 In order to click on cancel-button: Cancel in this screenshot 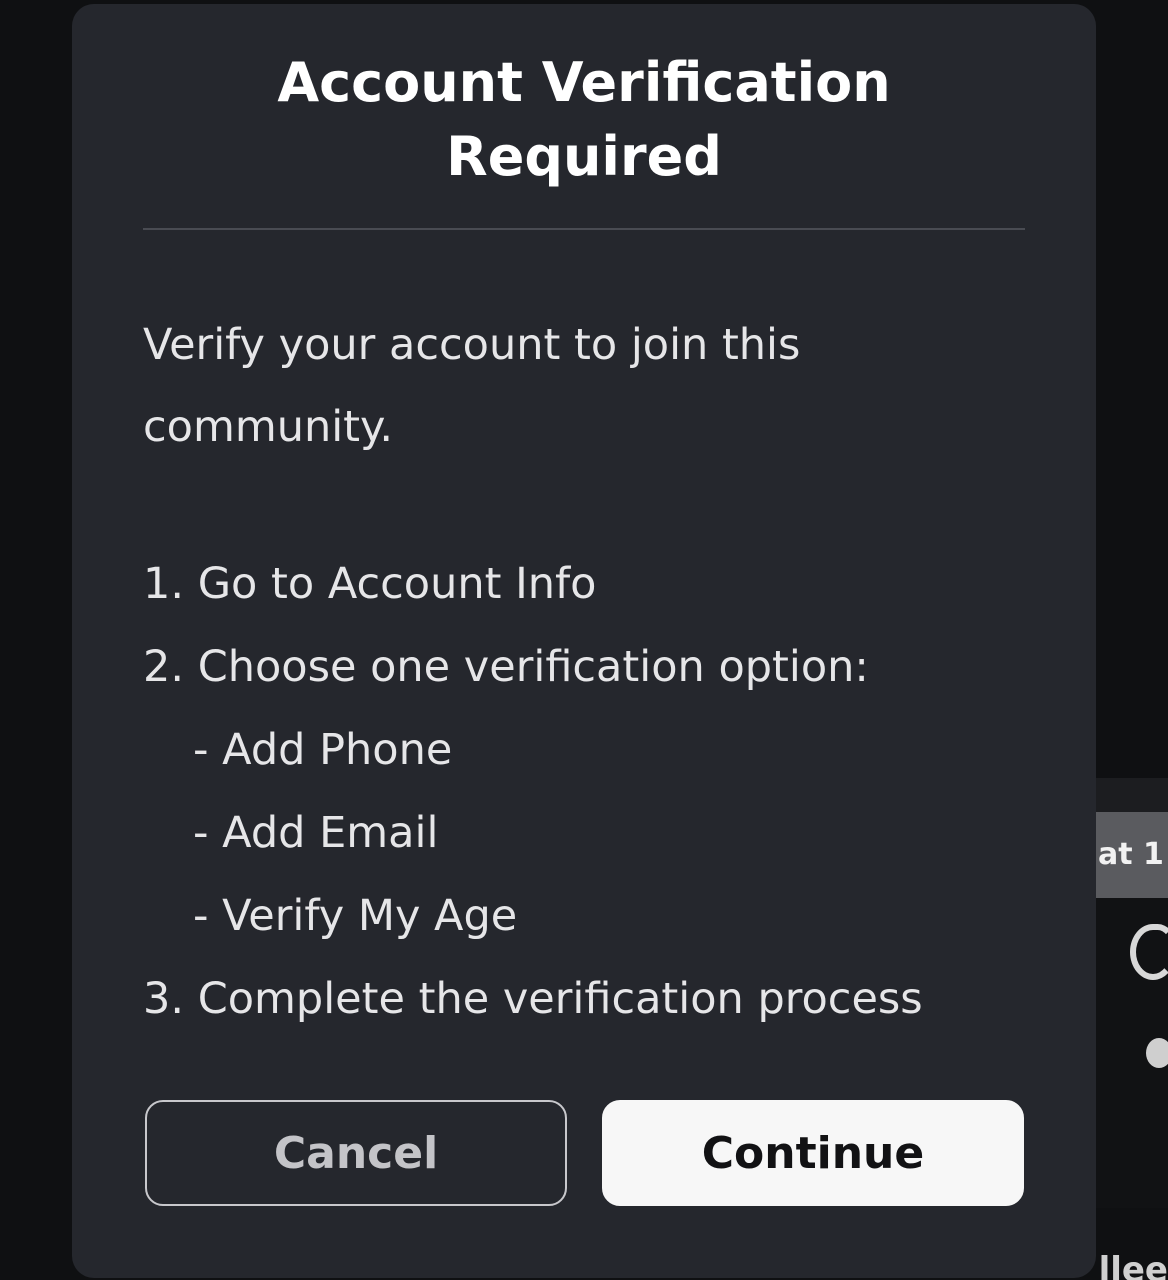, I will do `click(356, 1153)`.